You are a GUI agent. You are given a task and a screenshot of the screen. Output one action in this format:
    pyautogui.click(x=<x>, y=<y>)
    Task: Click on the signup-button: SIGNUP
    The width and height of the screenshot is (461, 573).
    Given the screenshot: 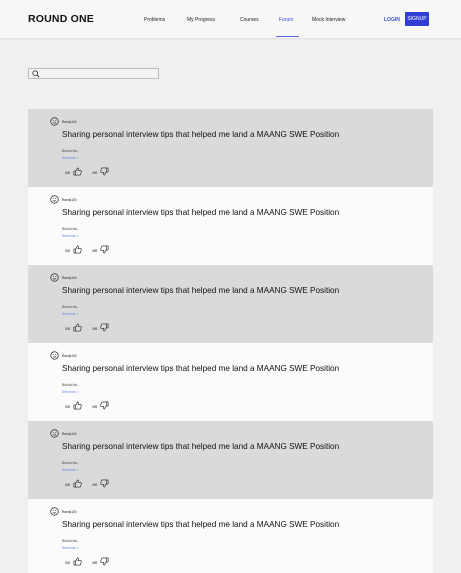 What is the action you would take?
    pyautogui.click(x=417, y=19)
    